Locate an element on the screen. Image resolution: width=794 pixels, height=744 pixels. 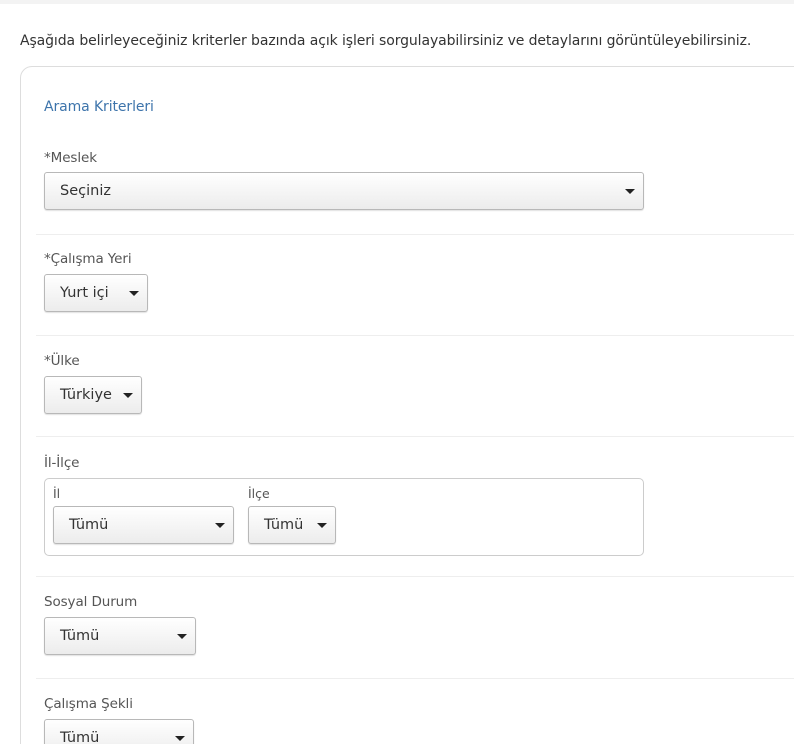
sosyal-durum-label: Sosyal Durum is located at coordinates (91, 602).